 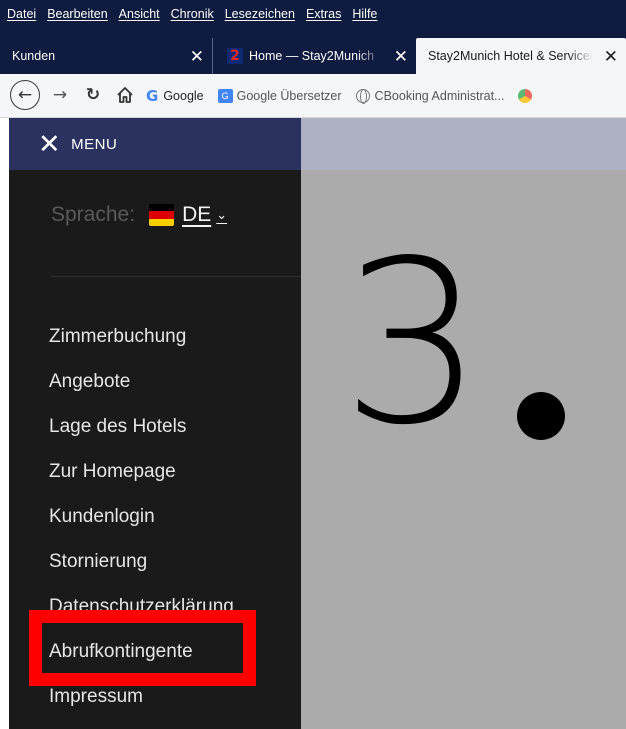 I want to click on sidebar-item-kundenlogin: Kundenlogin, so click(x=141, y=524).